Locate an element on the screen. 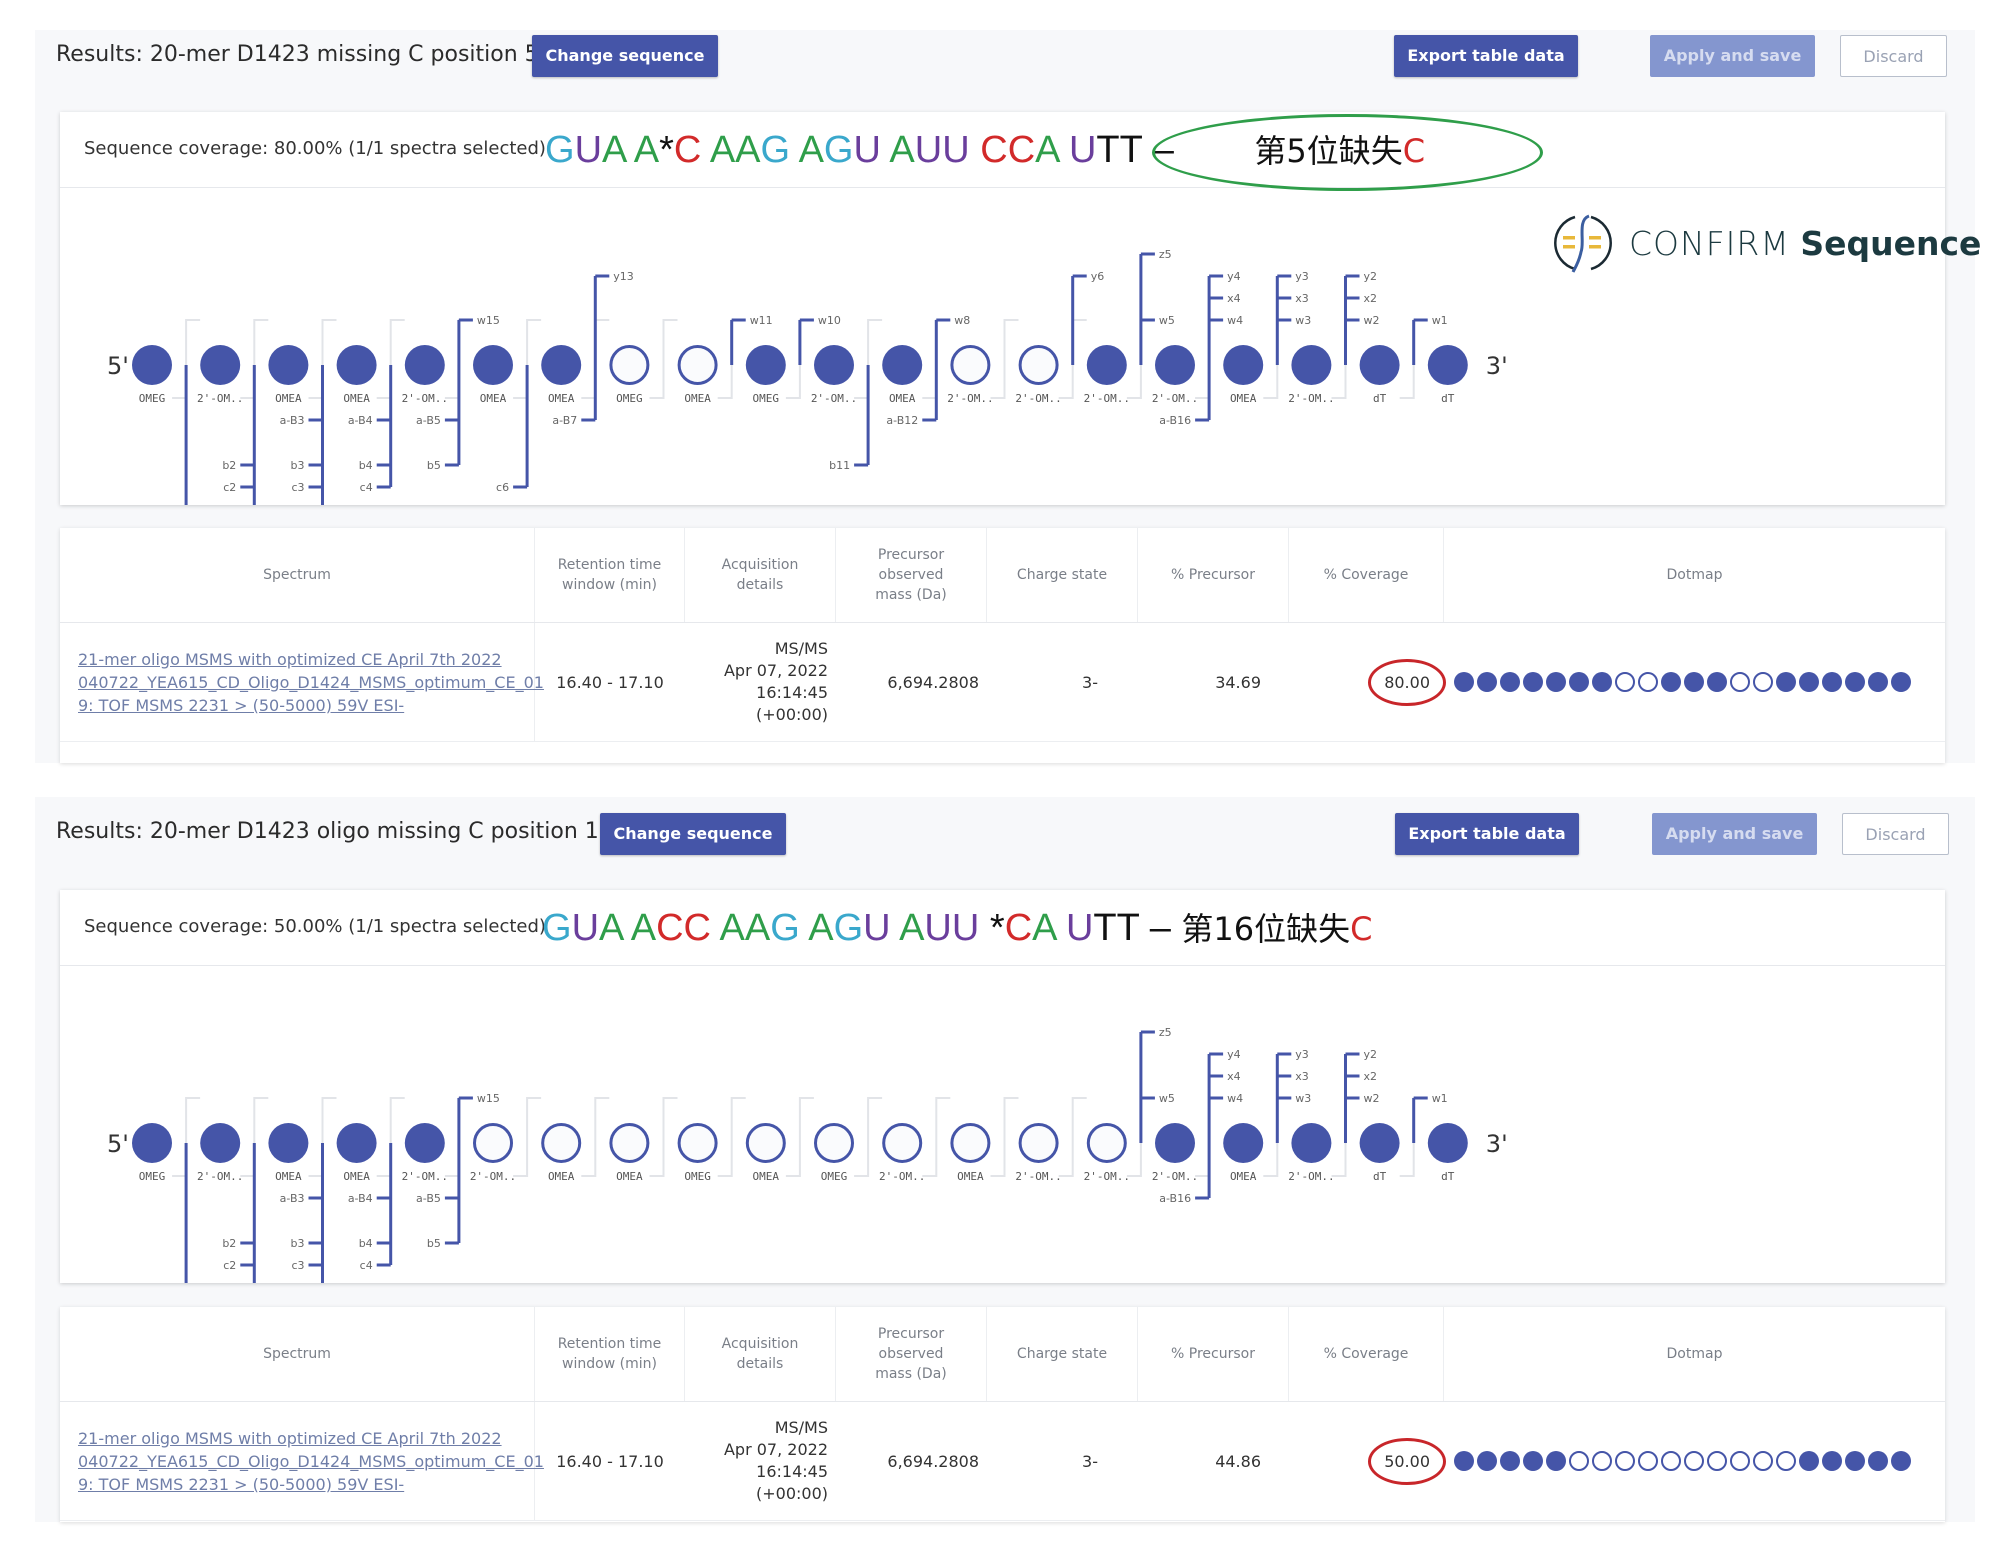 The width and height of the screenshot is (2000, 1548). fragment-label: b11 is located at coordinates (839, 465).